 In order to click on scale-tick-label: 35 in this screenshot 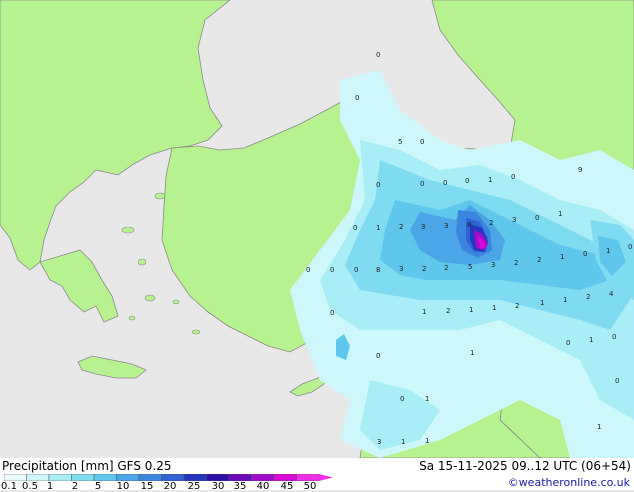, I will do `click(240, 486)`.